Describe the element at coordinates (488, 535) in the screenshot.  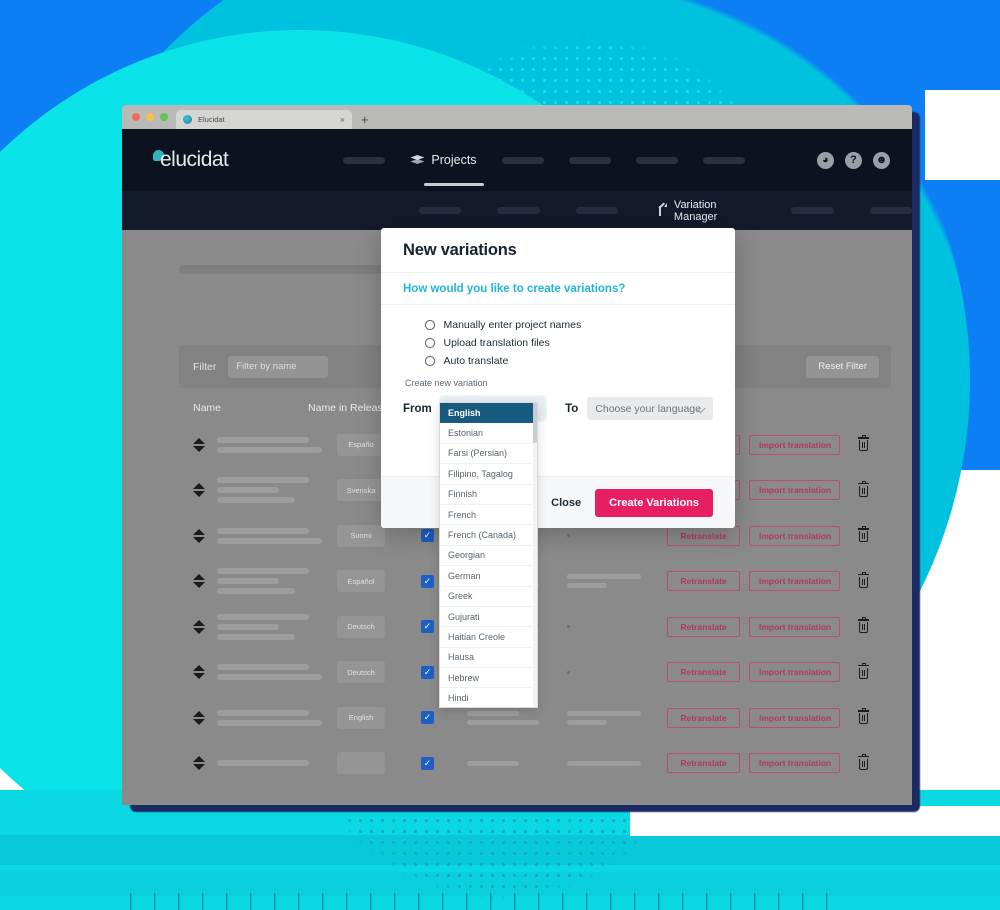
I see `language-option: French (Canada)` at that location.